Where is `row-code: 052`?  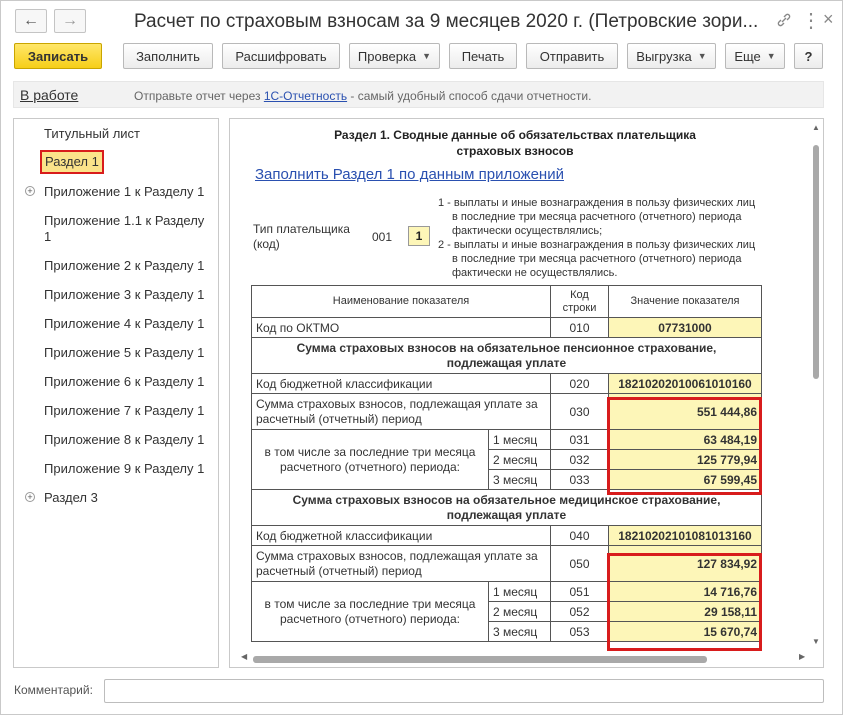 row-code: 052 is located at coordinates (579, 611).